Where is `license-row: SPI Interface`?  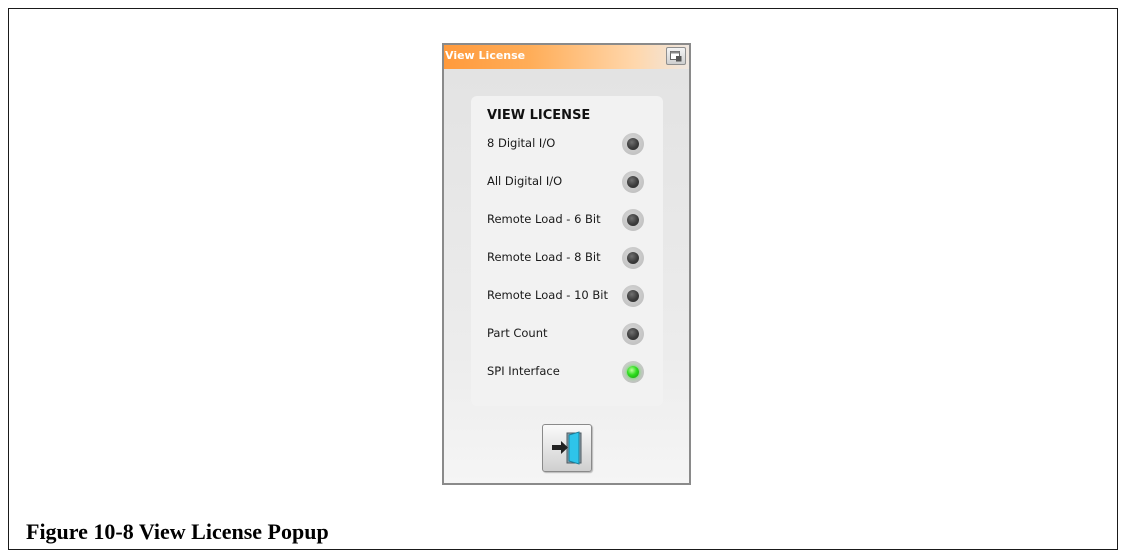
license-row: SPI Interface is located at coordinates (567, 372).